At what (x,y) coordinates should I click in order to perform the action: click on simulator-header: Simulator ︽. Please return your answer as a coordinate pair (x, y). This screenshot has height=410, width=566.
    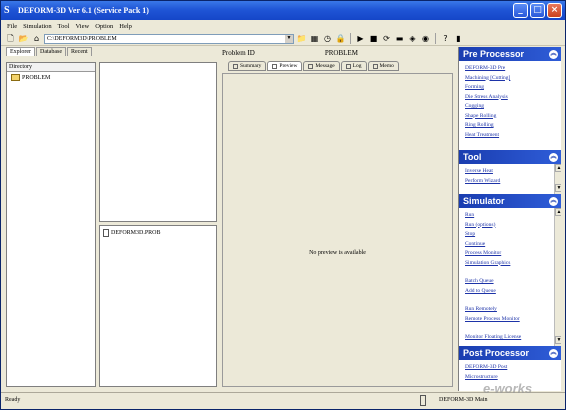
    Looking at the image, I should click on (510, 201).